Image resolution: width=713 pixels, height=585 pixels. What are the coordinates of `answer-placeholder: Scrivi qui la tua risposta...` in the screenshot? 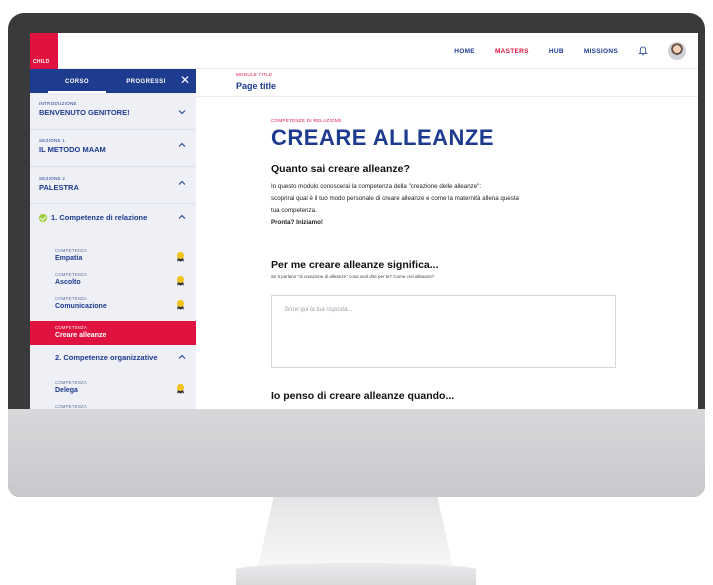 It's located at (318, 310).